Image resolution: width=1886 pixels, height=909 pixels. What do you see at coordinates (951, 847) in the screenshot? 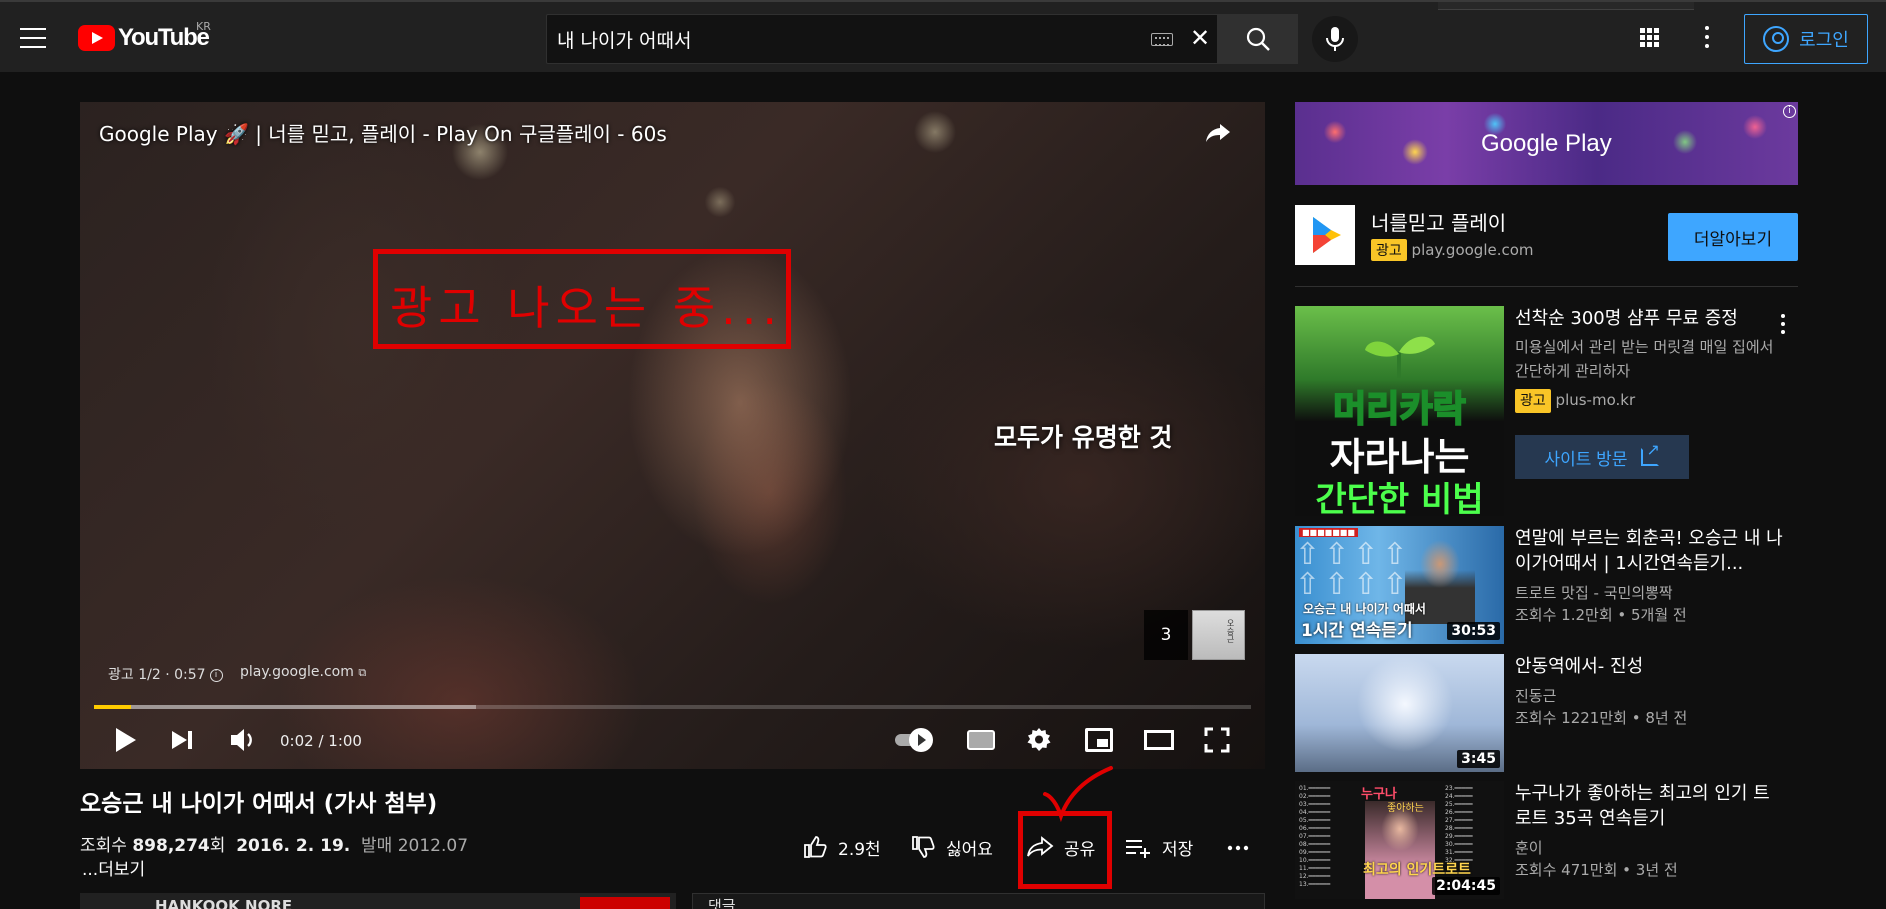
I see `dislike-button: 싫어요` at bounding box center [951, 847].